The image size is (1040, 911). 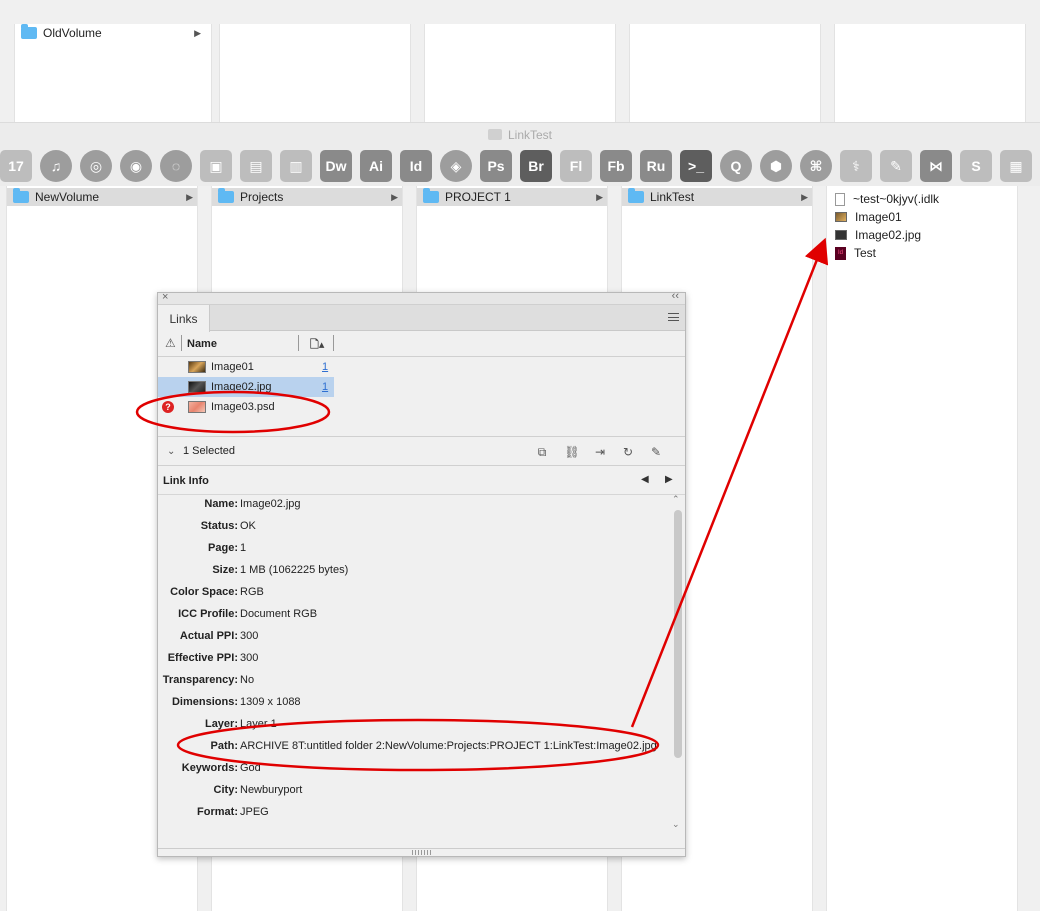 What do you see at coordinates (856, 166) in the screenshot?
I see `disk-utility-icon: ⚕` at bounding box center [856, 166].